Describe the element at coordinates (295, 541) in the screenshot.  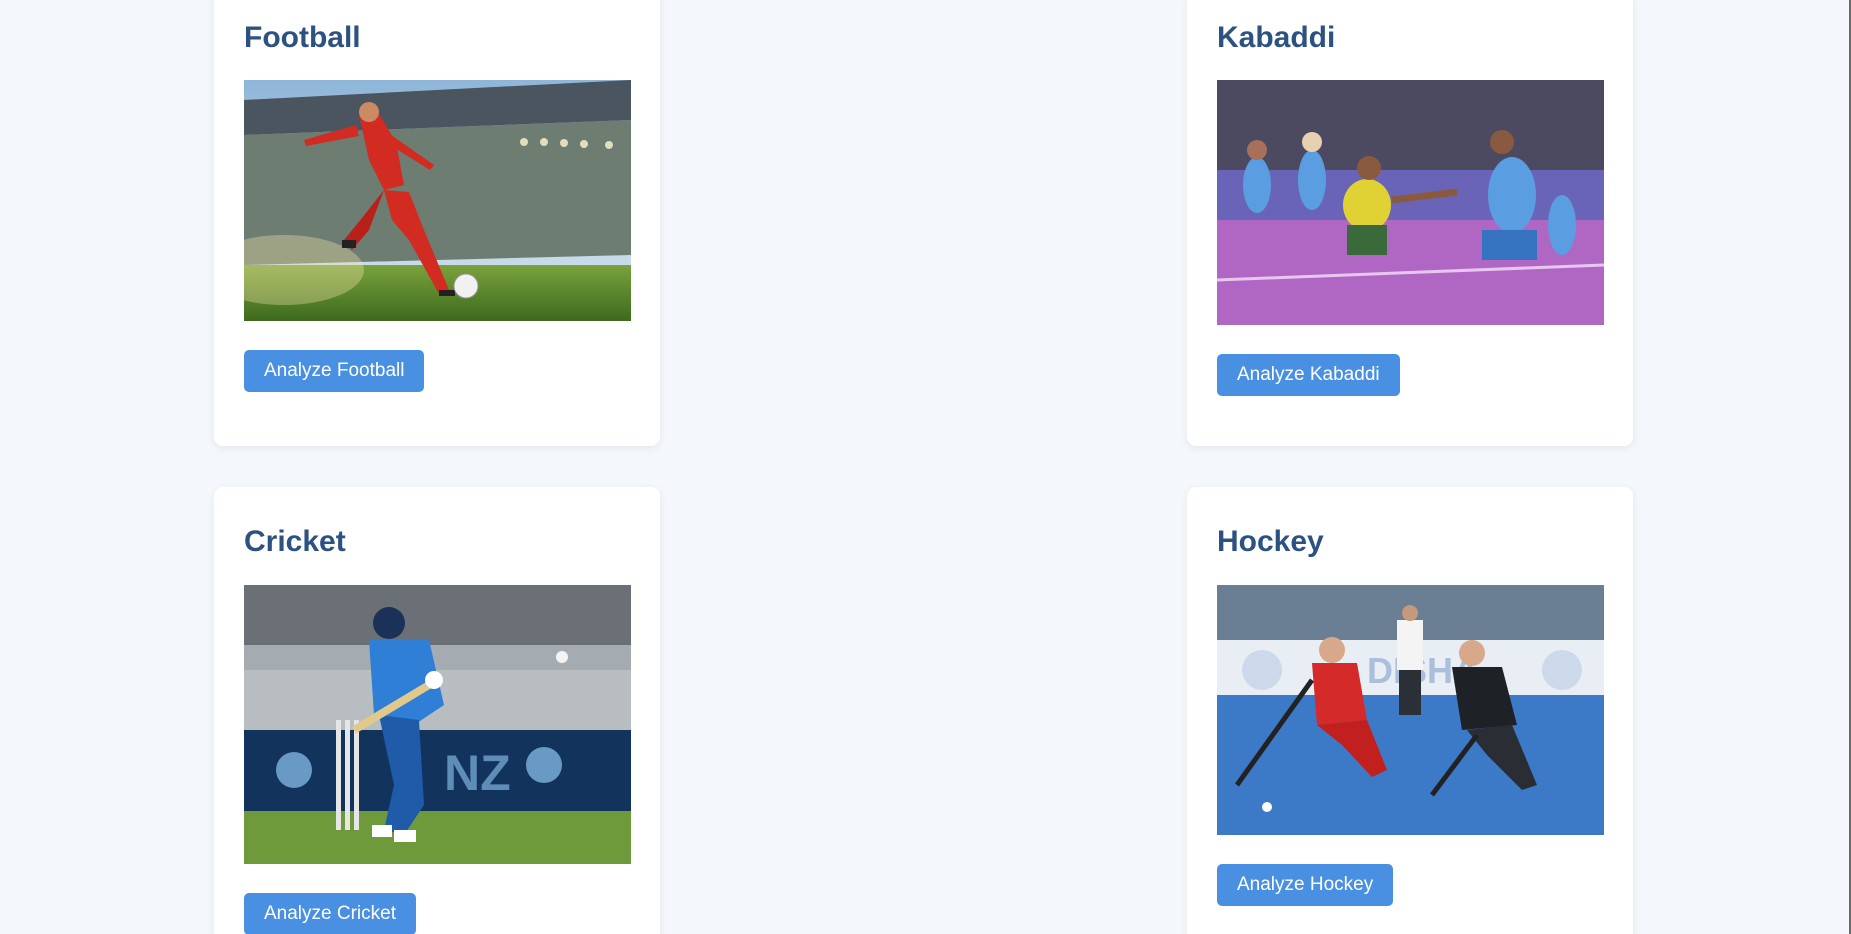
I see `card-title-cricket: Cricket` at that location.